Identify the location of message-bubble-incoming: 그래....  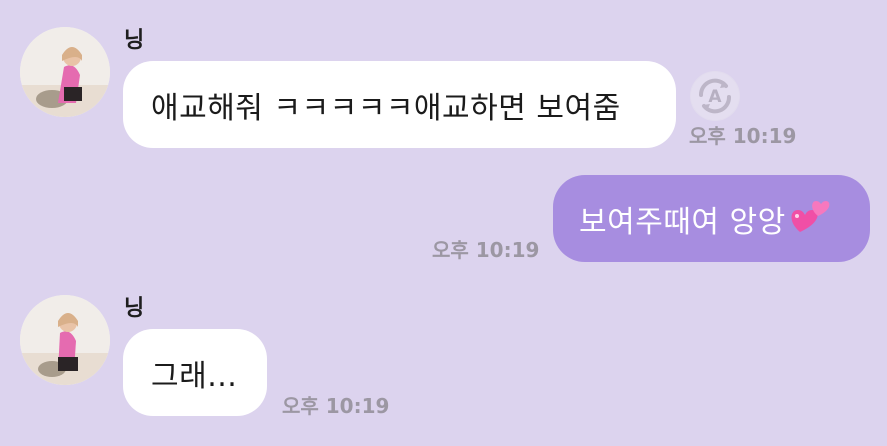
(195, 372).